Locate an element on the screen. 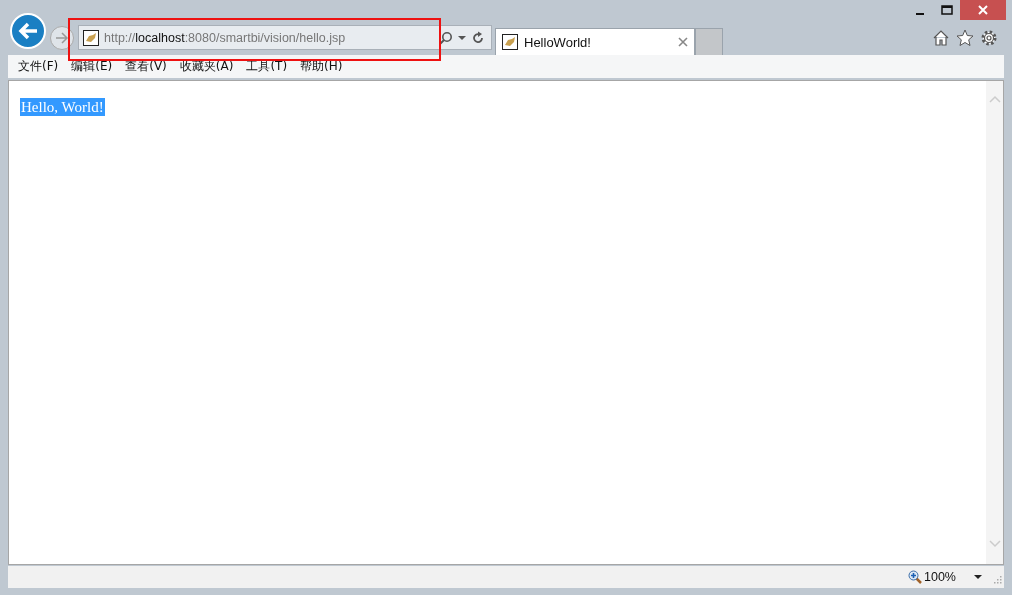  maximize-icon is located at coordinates (946, 10).